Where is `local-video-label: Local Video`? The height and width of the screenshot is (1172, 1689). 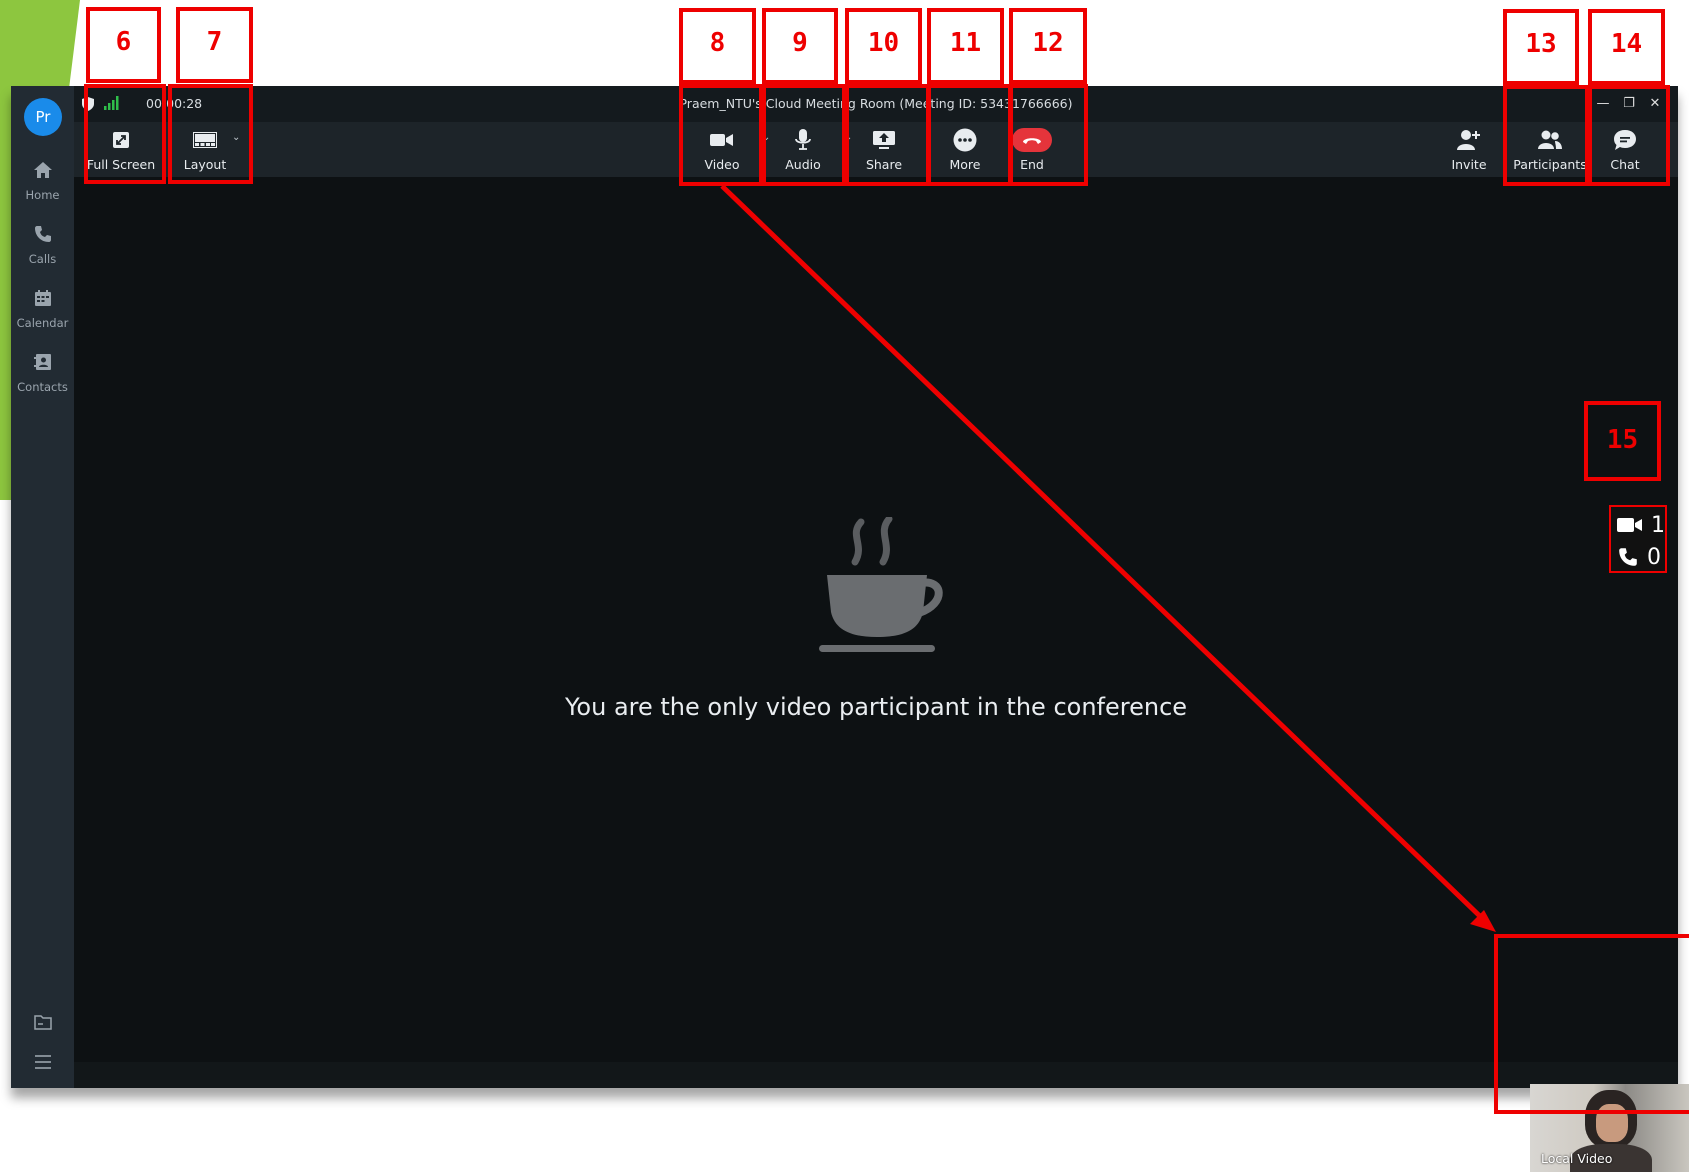 local-video-label: Local Video is located at coordinates (1577, 1158).